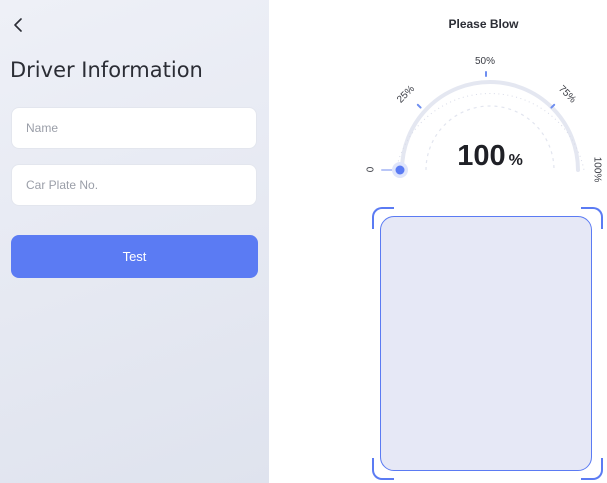 The image size is (607, 483). I want to click on back-button, so click(18, 25).